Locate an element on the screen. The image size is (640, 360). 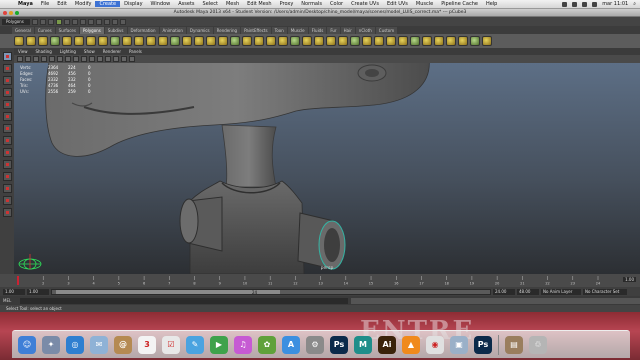
boolean-difference-icon is located at coordinates (139, 41).